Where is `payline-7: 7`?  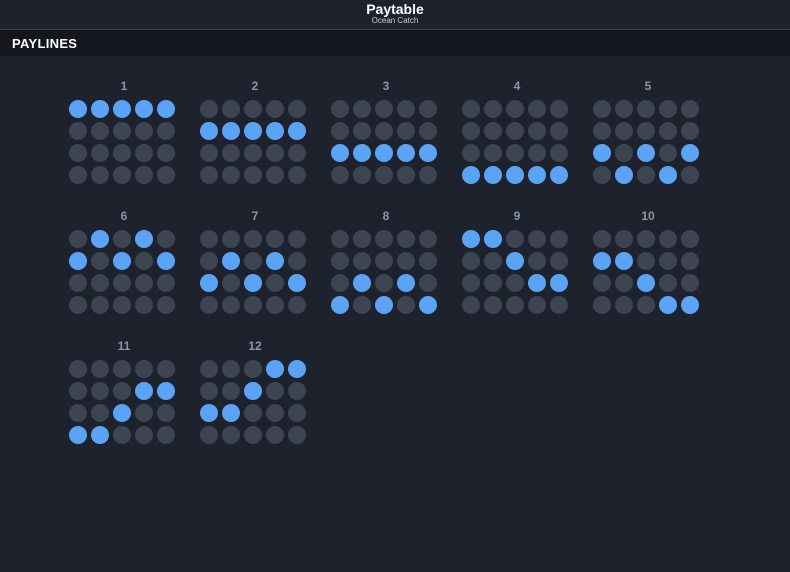
payline-7: 7 is located at coordinates (255, 264).